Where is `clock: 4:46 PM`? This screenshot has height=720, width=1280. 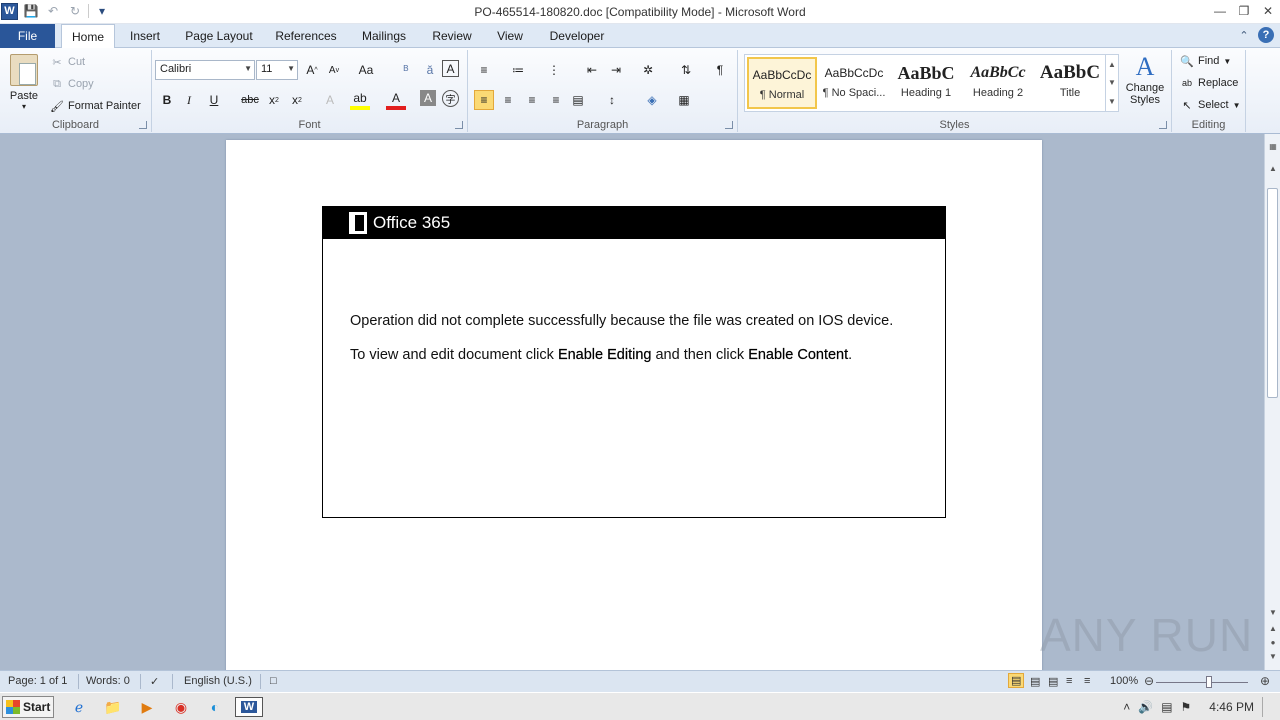
clock: 4:46 PM is located at coordinates (1231, 707).